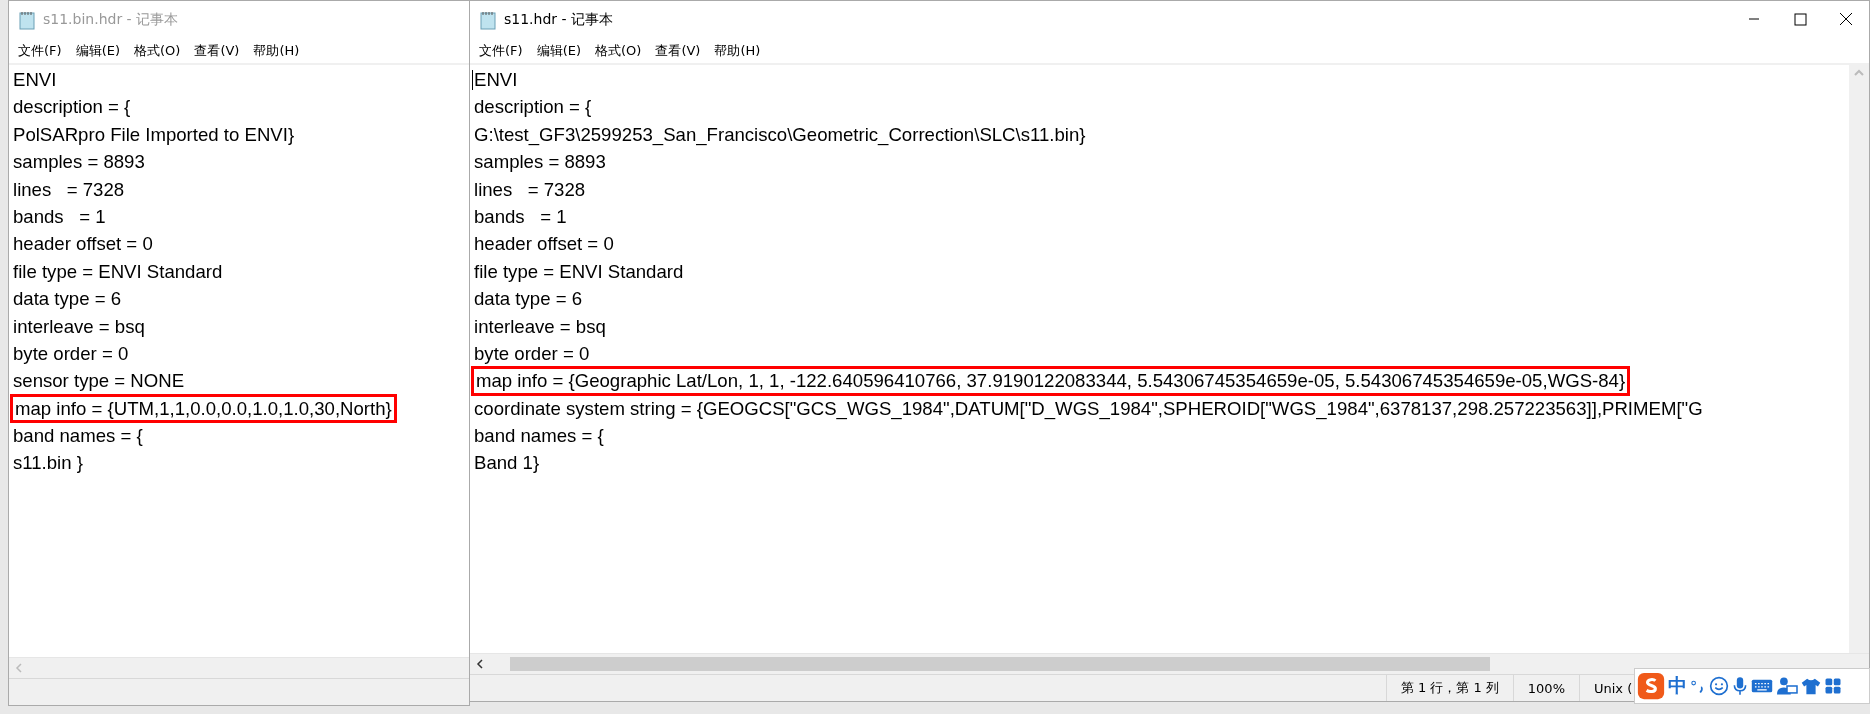 The height and width of the screenshot is (714, 1870). Describe the element at coordinates (1051, 381) in the screenshot. I see `highlighted-text-line: map info = {Geographic Lat/Lon, 1, 1, -122.640596410766, 37.9190122083344, 5.54306745354659e-05, 5.54306745354659e-05,WGS-84}` at that location.